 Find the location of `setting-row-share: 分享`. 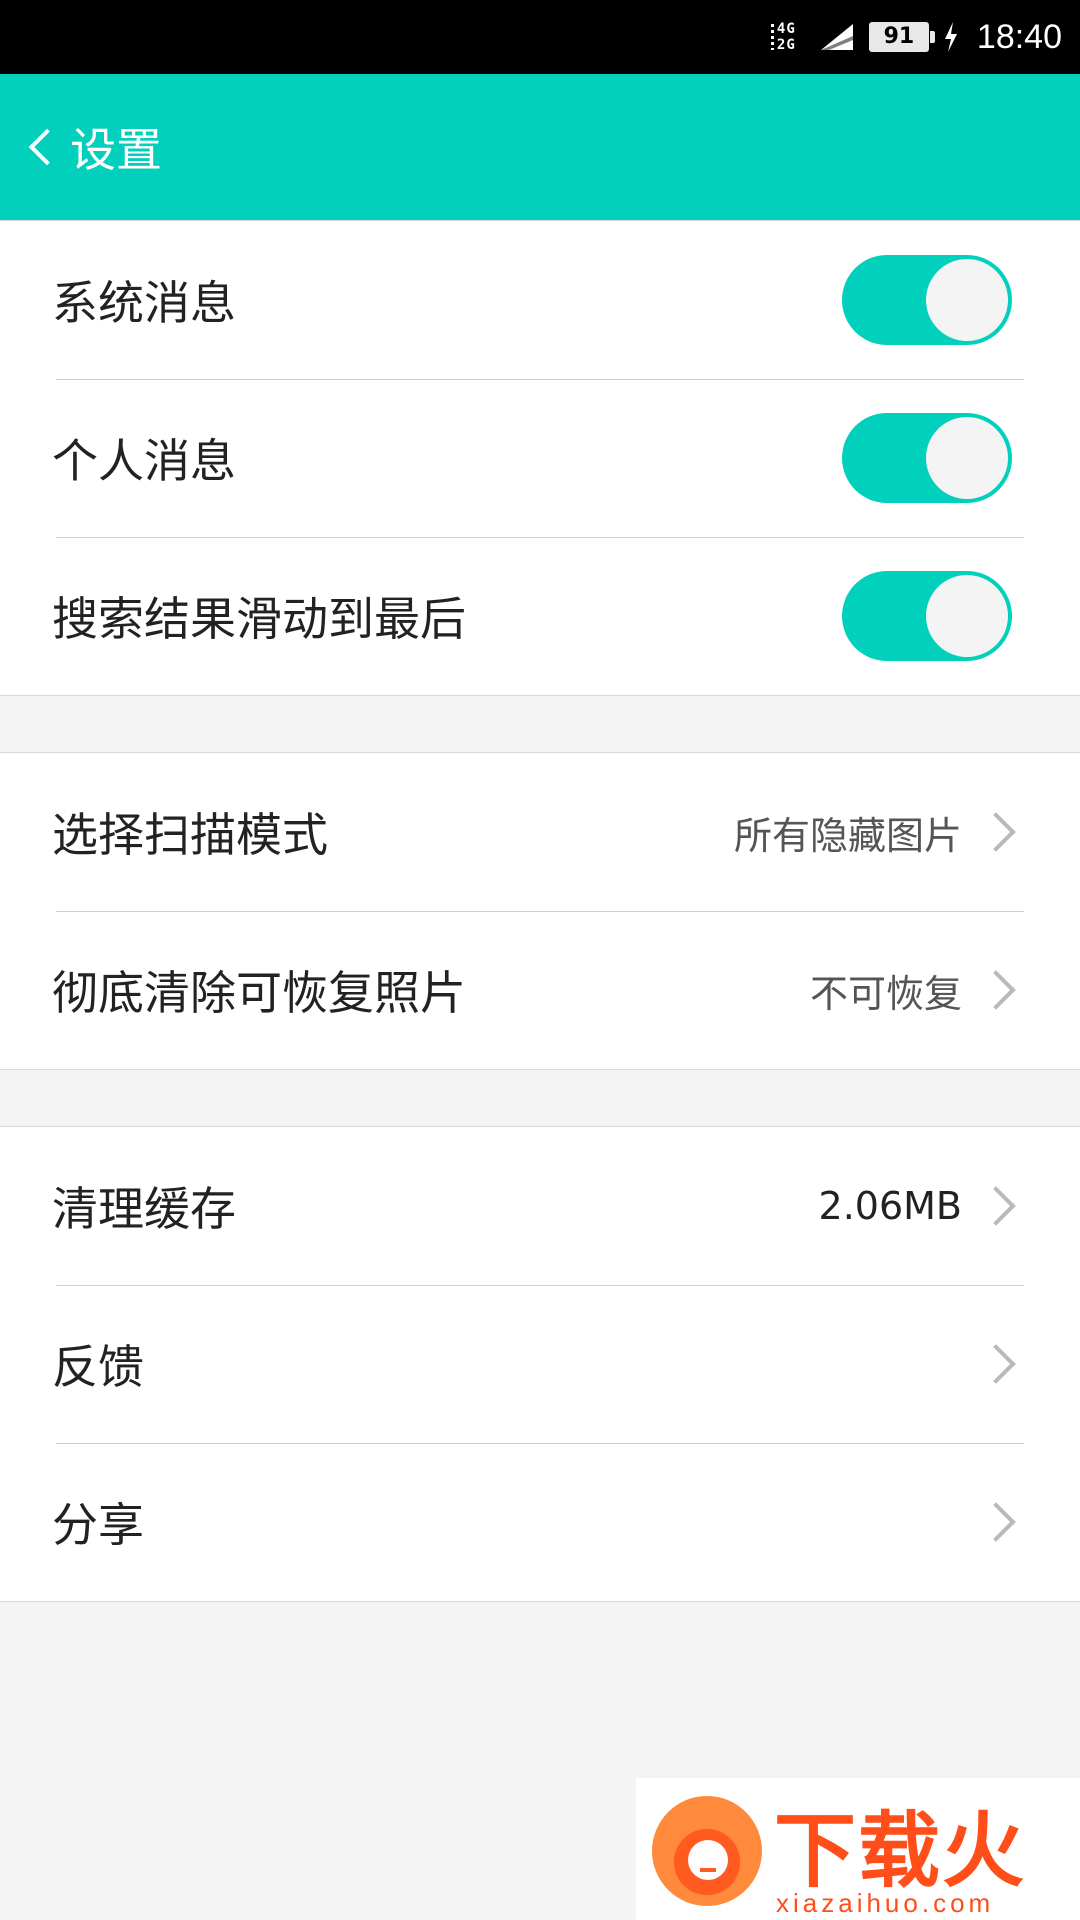

setting-row-share: 分享 is located at coordinates (540, 1522).